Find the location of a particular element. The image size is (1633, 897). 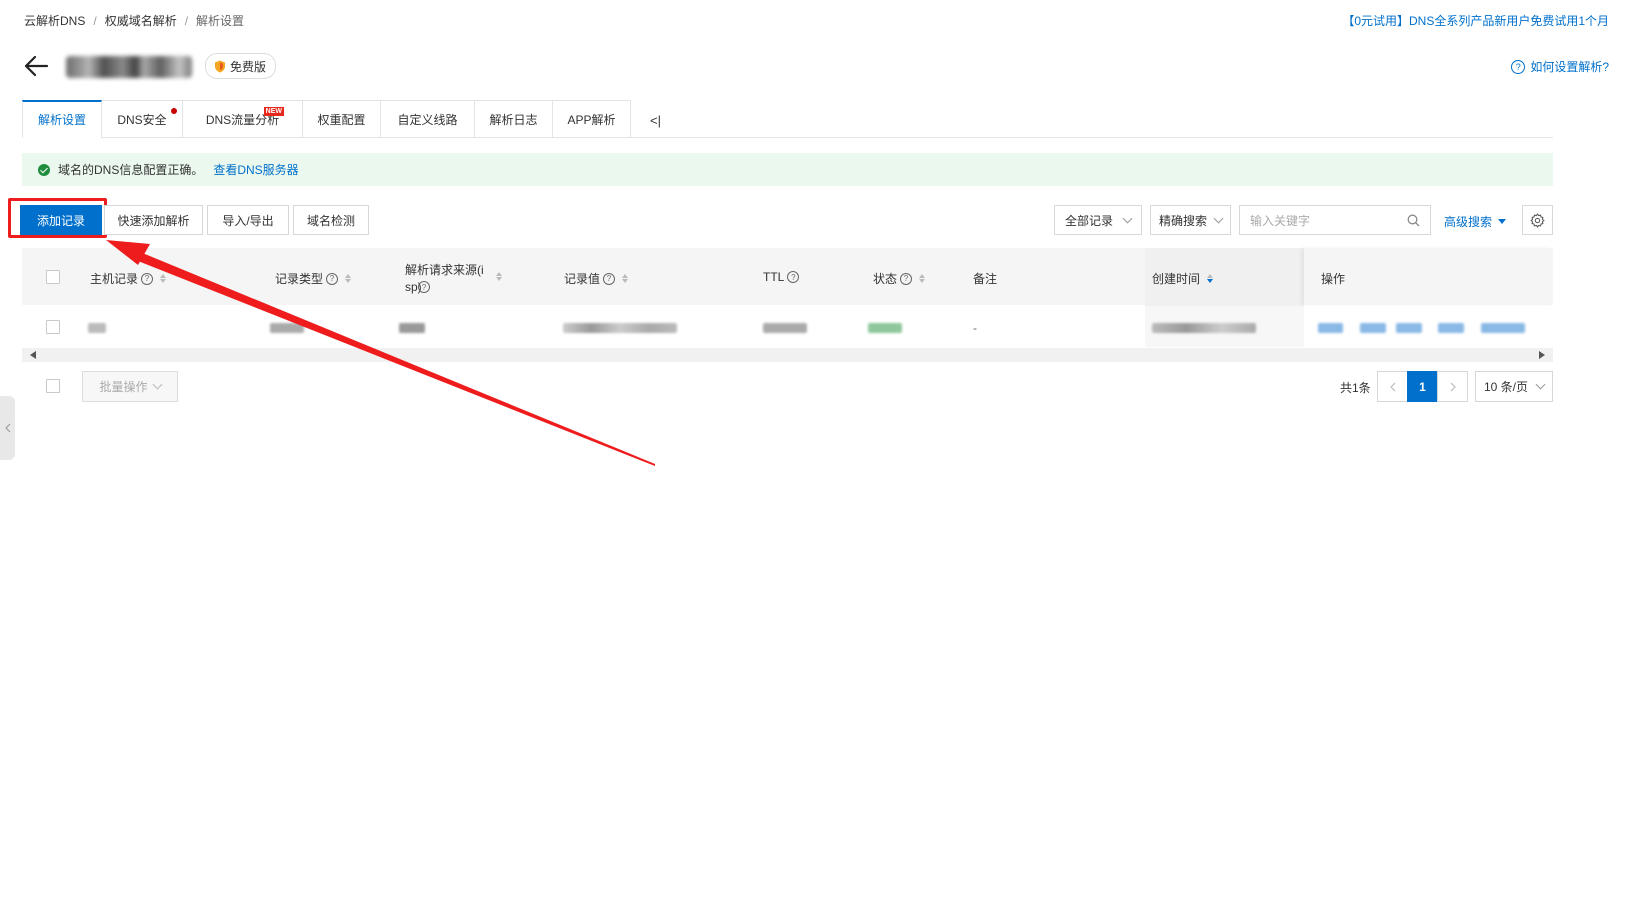

col-record-type: 记录类型? is located at coordinates (313, 278).